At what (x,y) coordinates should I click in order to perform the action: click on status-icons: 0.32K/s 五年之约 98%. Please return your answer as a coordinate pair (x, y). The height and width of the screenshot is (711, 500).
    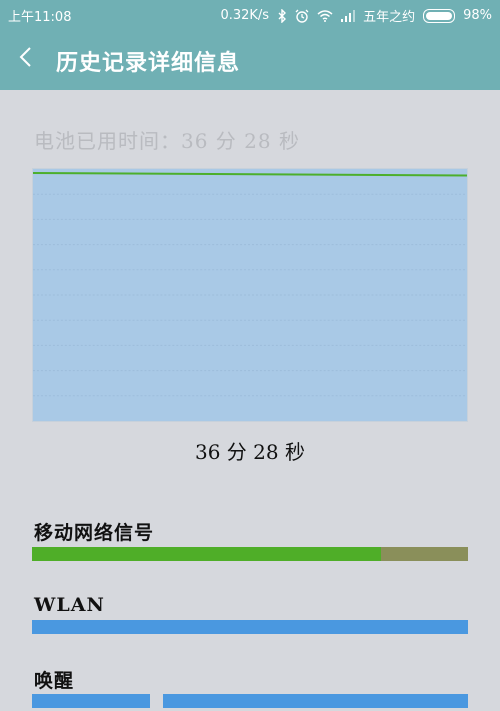
    Looking at the image, I should click on (356, 15).